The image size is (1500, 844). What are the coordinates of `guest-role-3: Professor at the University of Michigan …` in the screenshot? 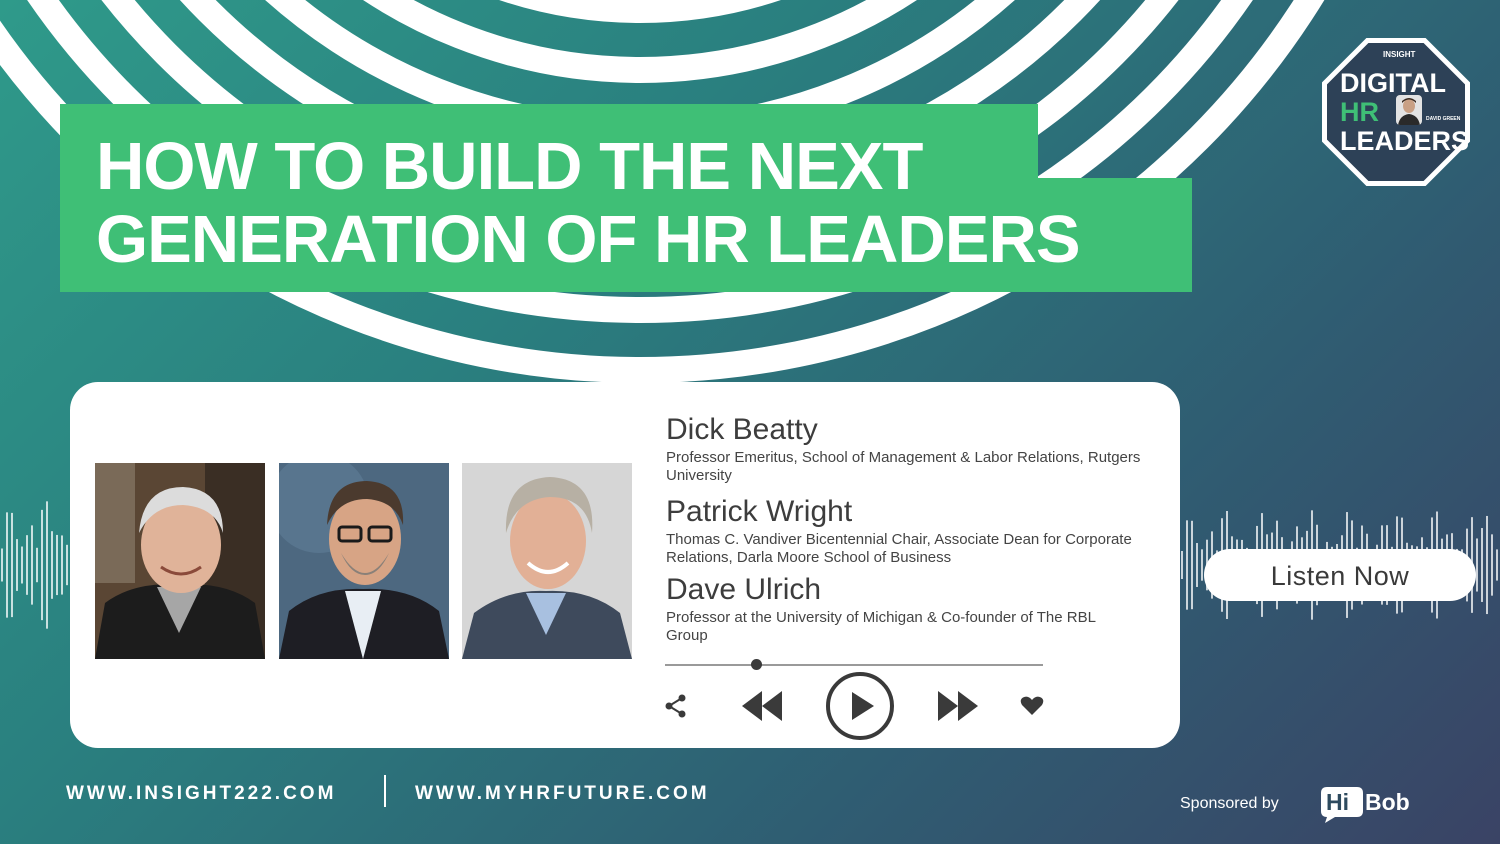 It's located at (881, 626).